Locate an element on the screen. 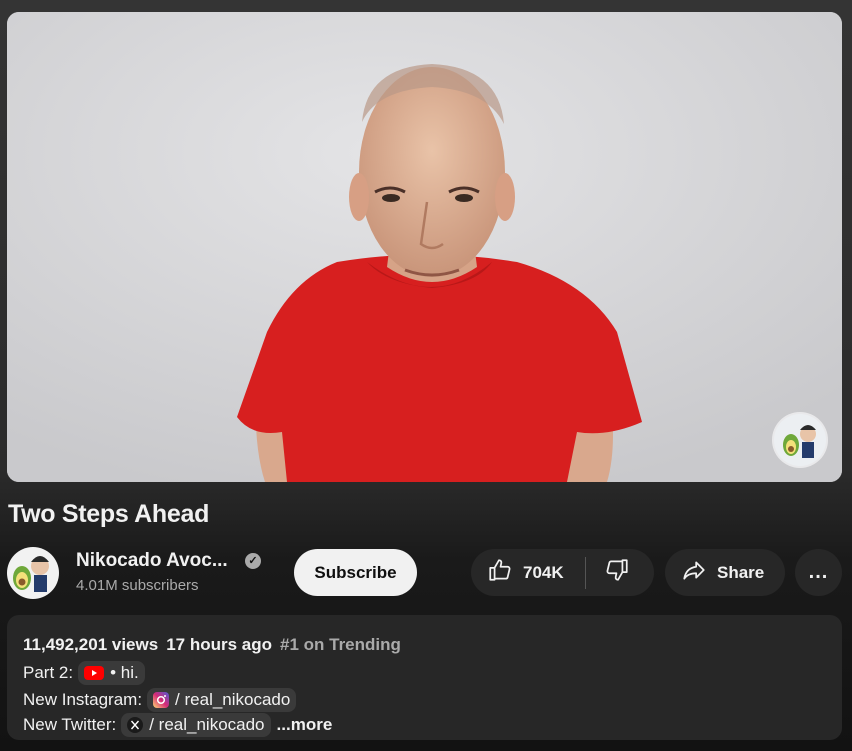 The image size is (852, 751). youtube-icon is located at coordinates (94, 673).